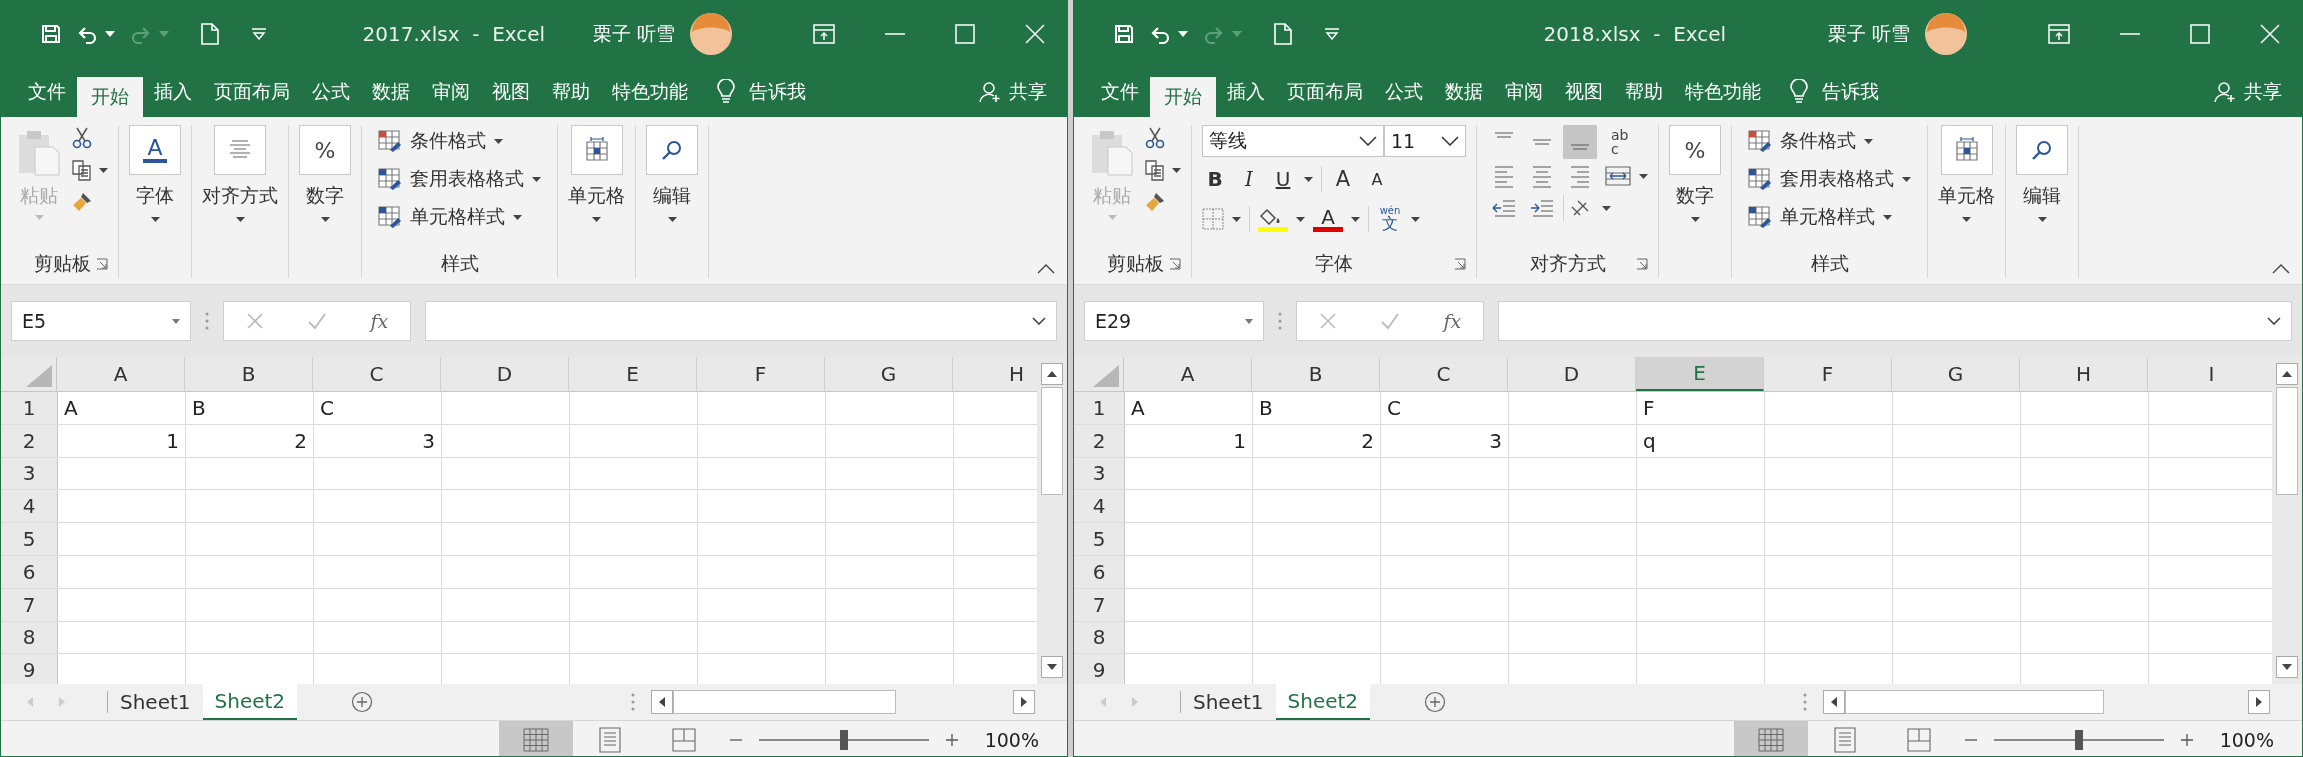  What do you see at coordinates (1213, 219) in the screenshot?
I see `borders-icon` at bounding box center [1213, 219].